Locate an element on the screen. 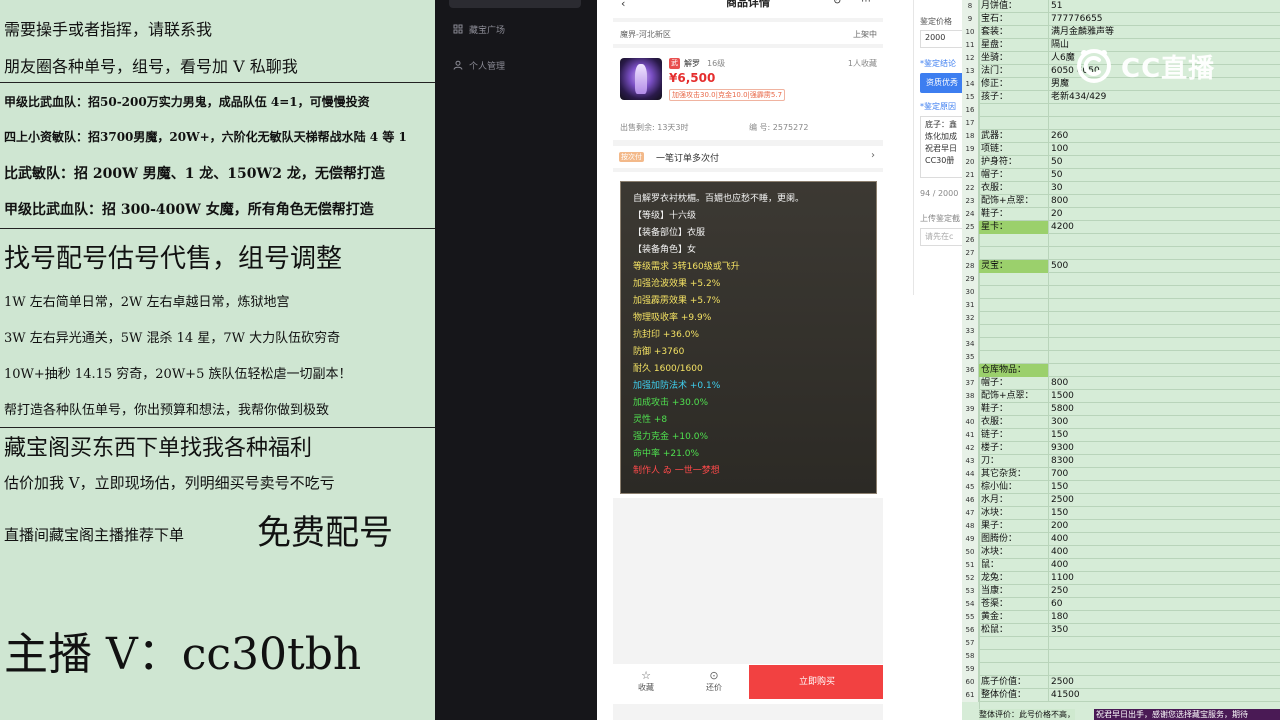  row-number: 19 is located at coordinates (970, 149).